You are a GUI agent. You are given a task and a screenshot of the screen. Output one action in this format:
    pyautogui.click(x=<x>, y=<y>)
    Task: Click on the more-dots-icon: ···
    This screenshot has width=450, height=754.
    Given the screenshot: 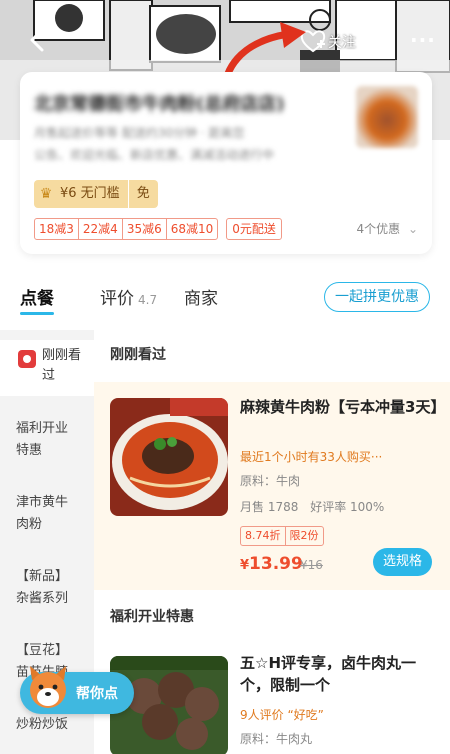 What is the action you would take?
    pyautogui.click(x=423, y=40)
    